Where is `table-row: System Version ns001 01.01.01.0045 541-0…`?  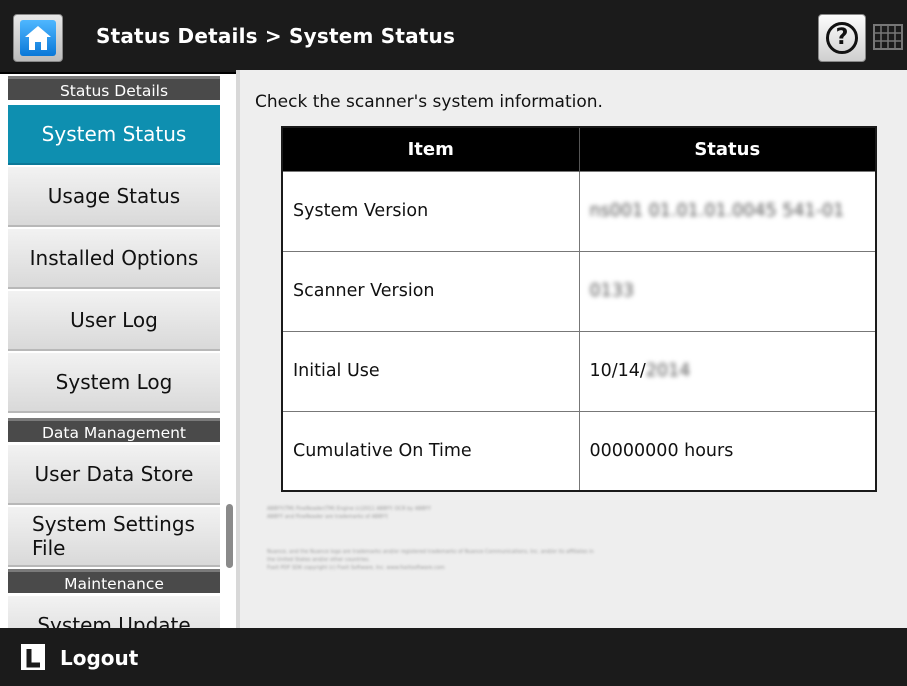
table-row: System Version ns001 01.01.01.0045 541-0… is located at coordinates (579, 210).